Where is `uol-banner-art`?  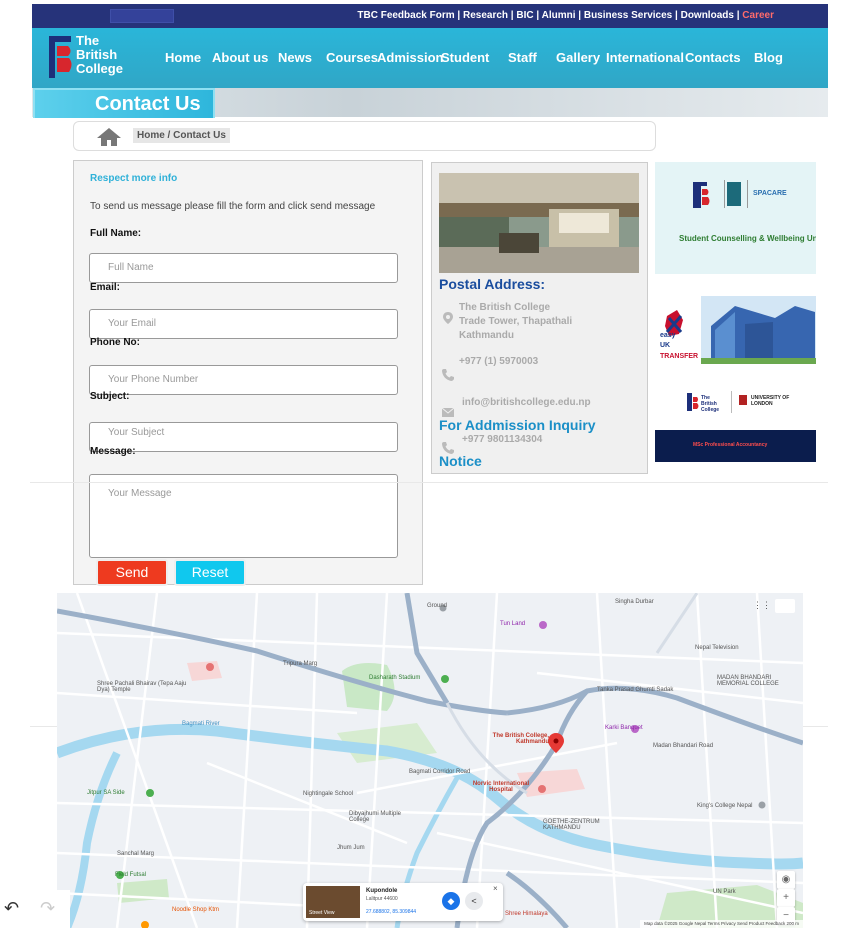 uol-banner-art is located at coordinates (735, 422).